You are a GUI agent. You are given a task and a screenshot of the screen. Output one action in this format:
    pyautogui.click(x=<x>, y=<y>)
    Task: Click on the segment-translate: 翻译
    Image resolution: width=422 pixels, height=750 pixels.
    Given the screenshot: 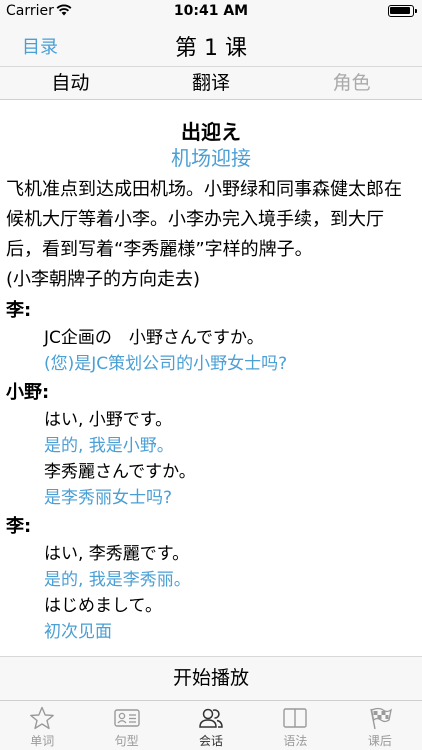 What is the action you would take?
    pyautogui.click(x=211, y=83)
    